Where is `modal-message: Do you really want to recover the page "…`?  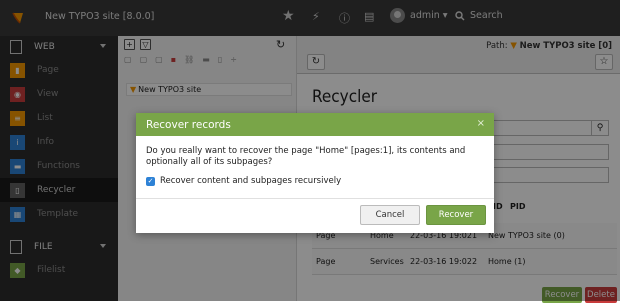
modal-message: Do you really want to recover the page "… is located at coordinates (306, 156).